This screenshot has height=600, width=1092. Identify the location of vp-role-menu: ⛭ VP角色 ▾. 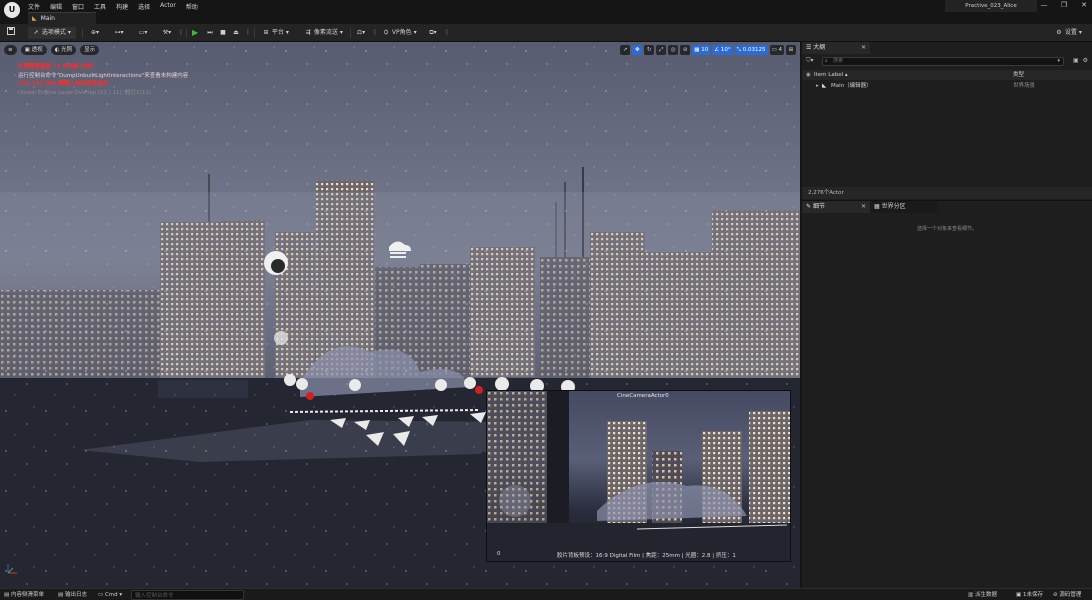
(399, 33).